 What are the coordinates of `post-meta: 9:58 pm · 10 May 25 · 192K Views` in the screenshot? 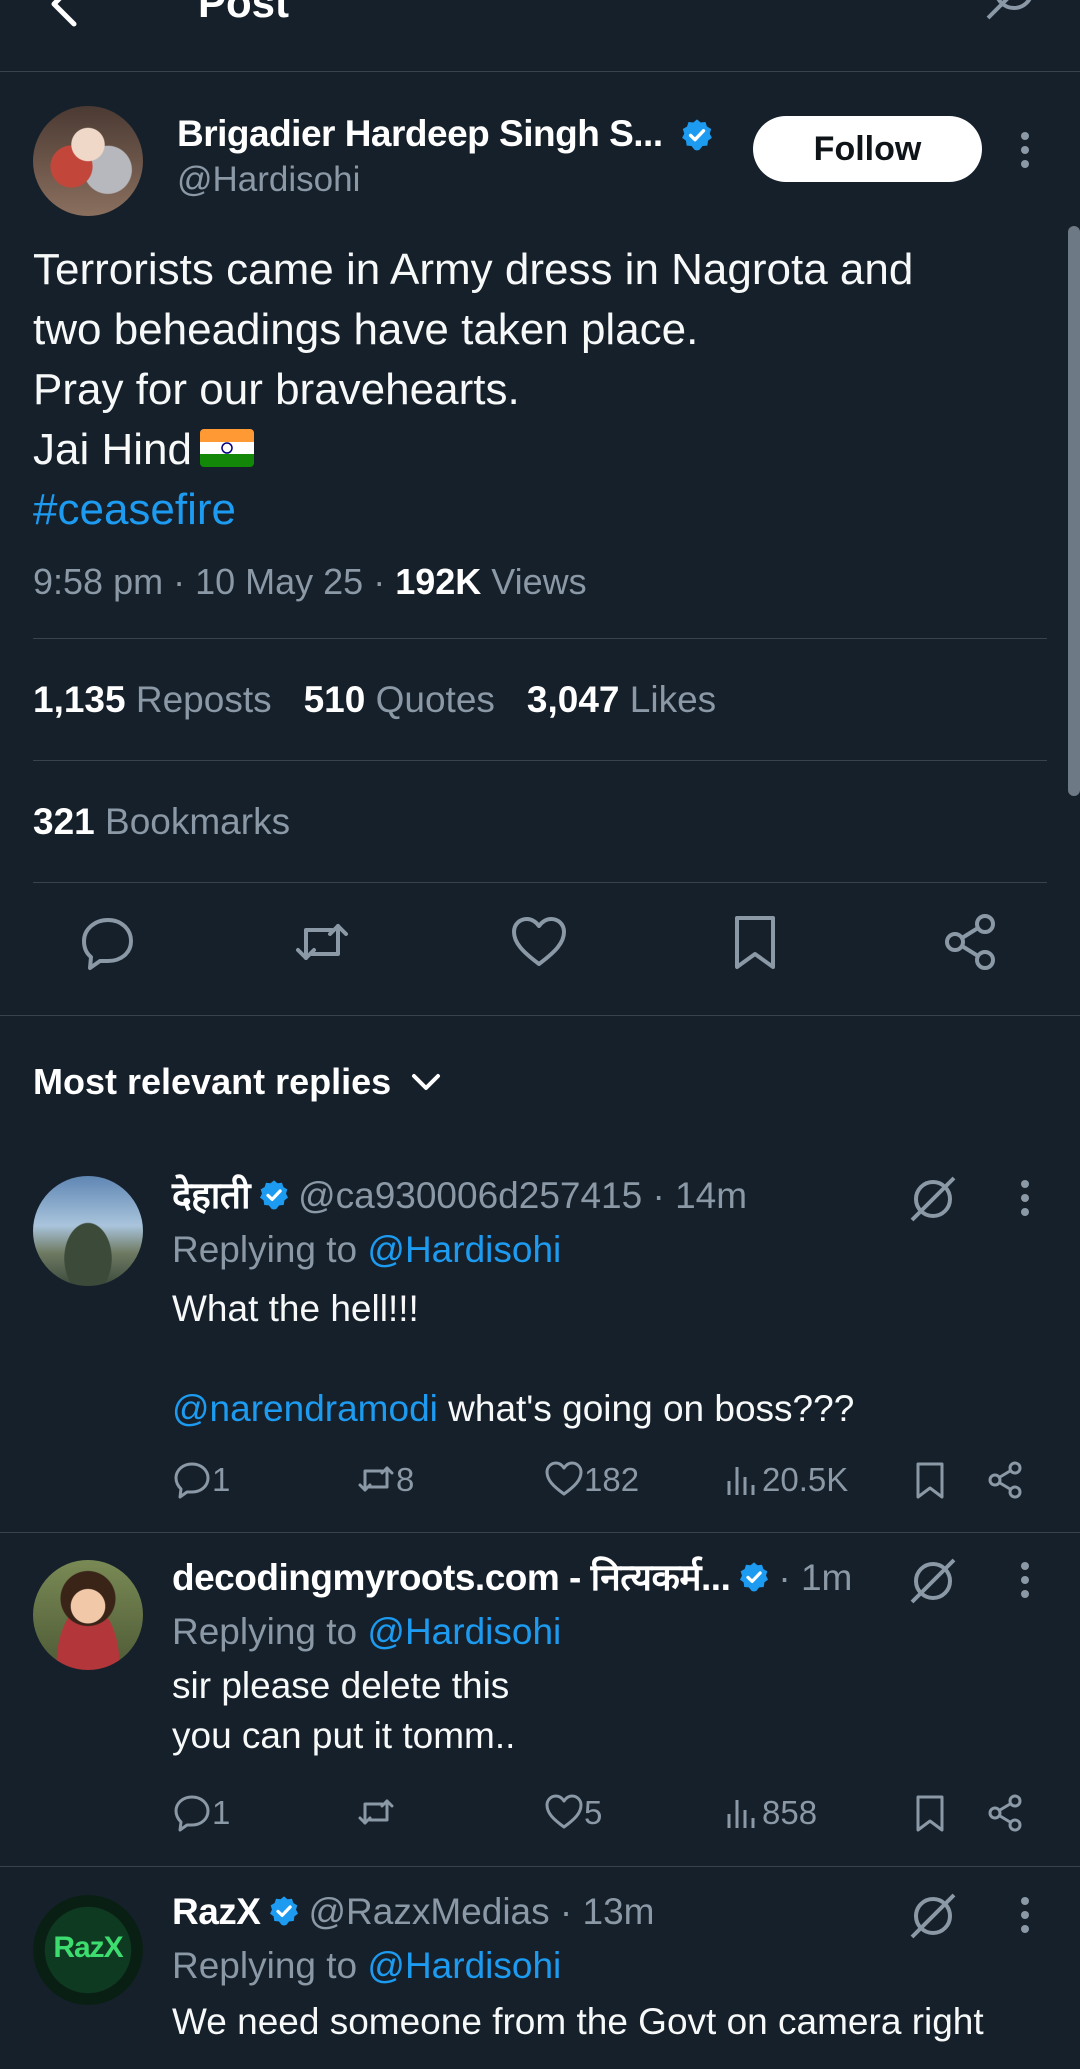 It's located at (310, 581).